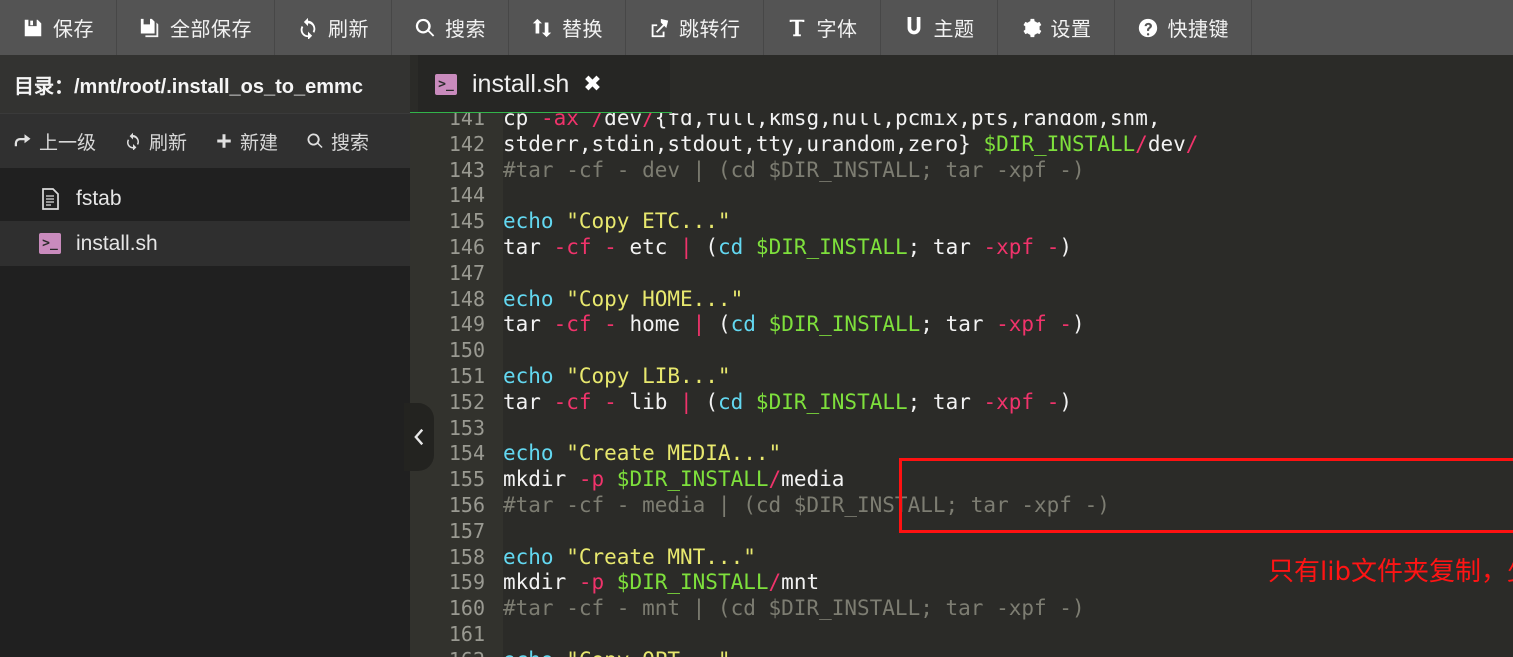 Image resolution: width=1513 pixels, height=657 pixels. Describe the element at coordinates (961, 85) in the screenshot. I see `editor-tab-bar: >_ install.sh ✖` at that location.